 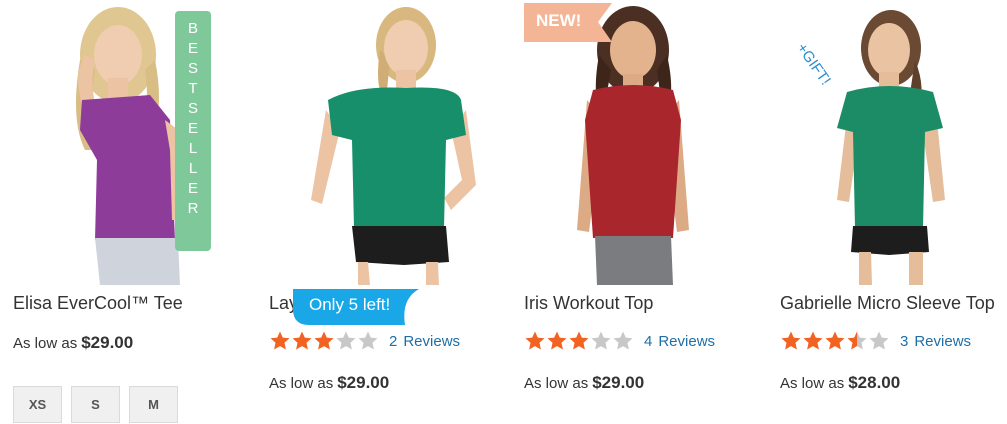 I want to click on size-swatch-m: M, so click(x=153, y=404).